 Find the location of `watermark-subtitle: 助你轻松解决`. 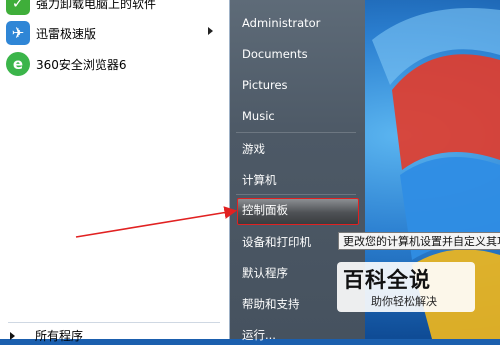

watermark-subtitle: 助你轻松解决 is located at coordinates (404, 301).